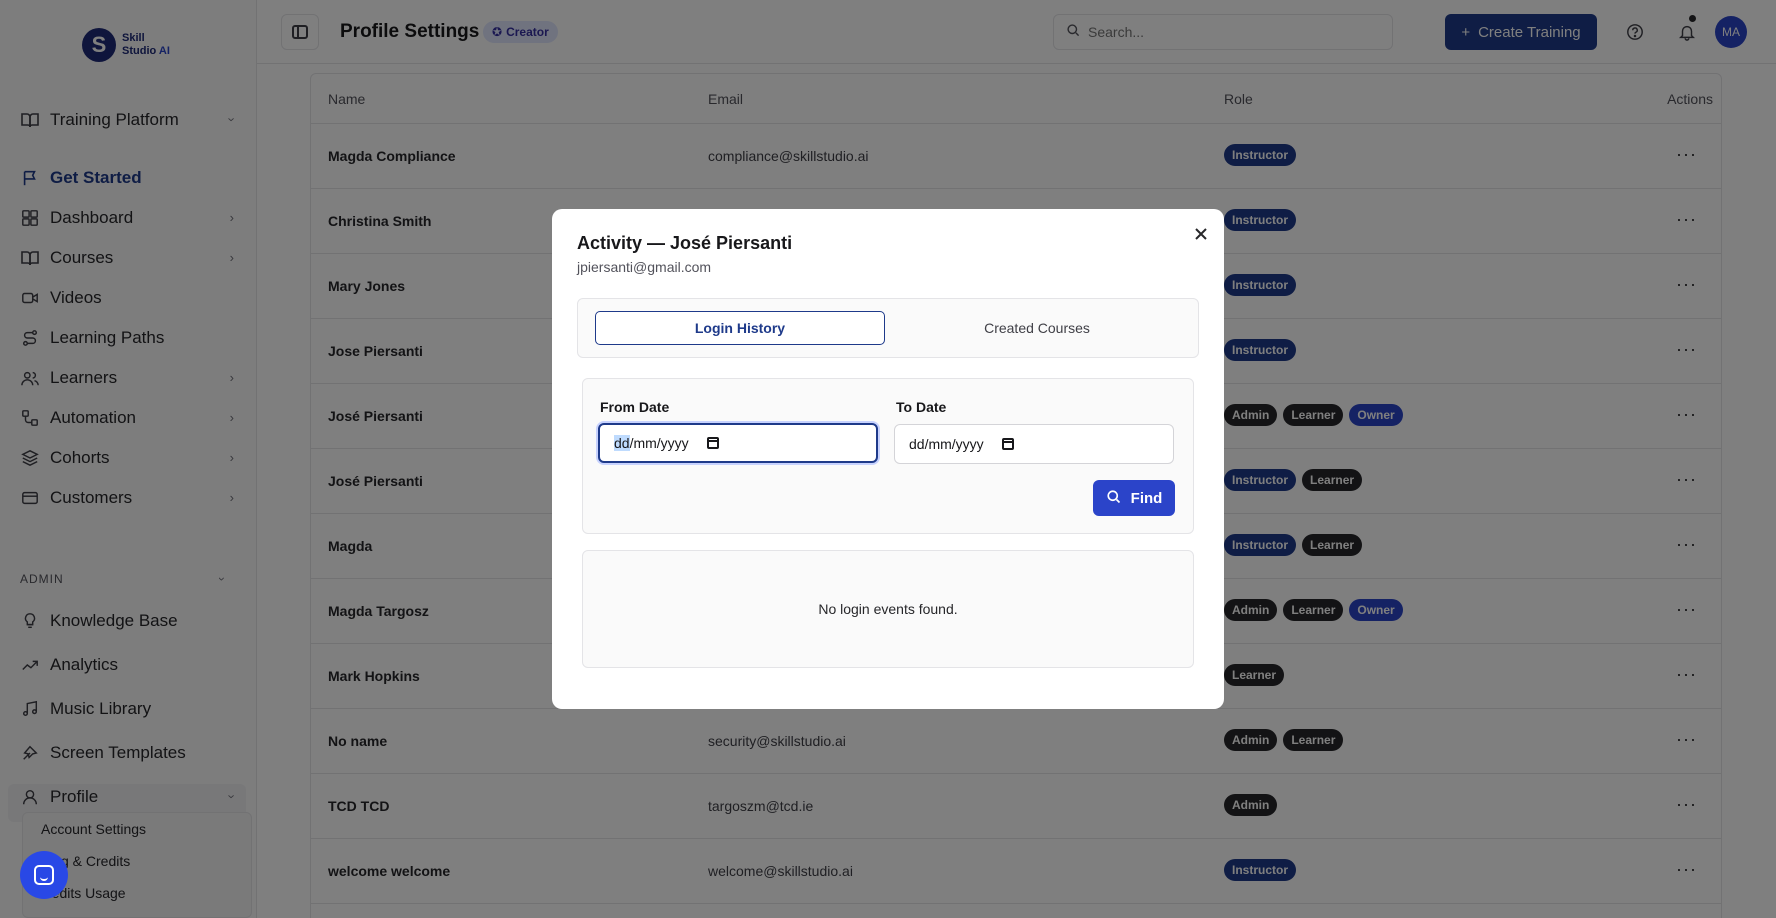  Describe the element at coordinates (659, 443) in the screenshot. I see `from-date-rest: /mm/yyyy` at that location.